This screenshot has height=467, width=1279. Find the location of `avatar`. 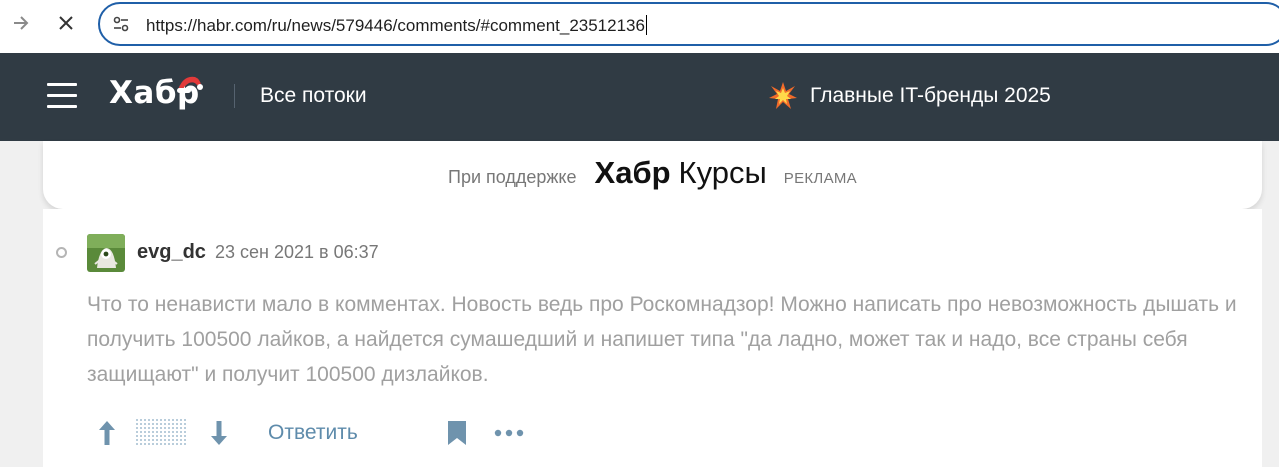

avatar is located at coordinates (106, 253).